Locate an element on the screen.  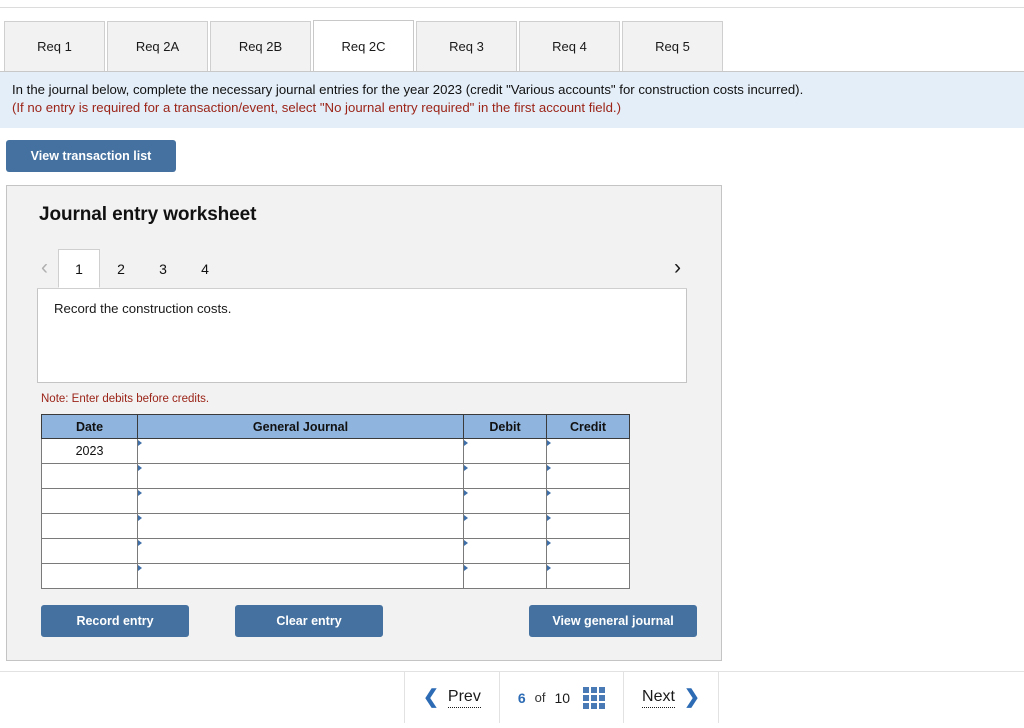
requirement-tab-req-2c: Req 2C is located at coordinates (363, 45).